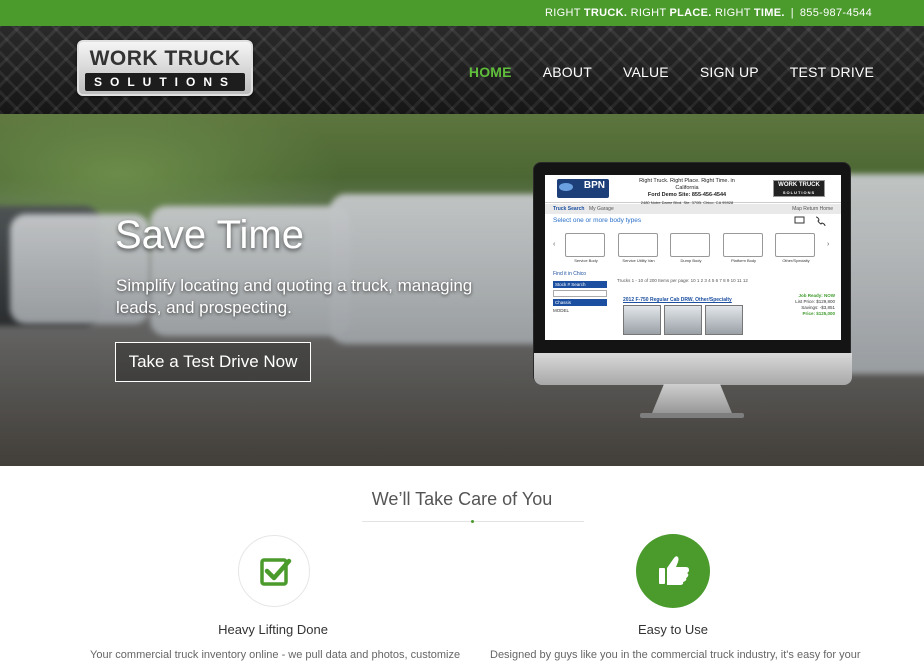  Describe the element at coordinates (580, 293) in the screenshot. I see `screen-stock-input` at that location.